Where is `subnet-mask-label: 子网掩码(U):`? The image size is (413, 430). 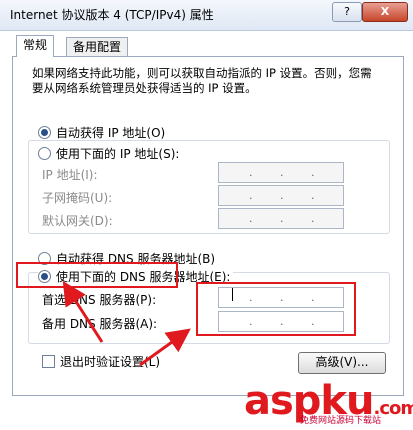 subnet-mask-label: 子网掩码(U): is located at coordinates (77, 198).